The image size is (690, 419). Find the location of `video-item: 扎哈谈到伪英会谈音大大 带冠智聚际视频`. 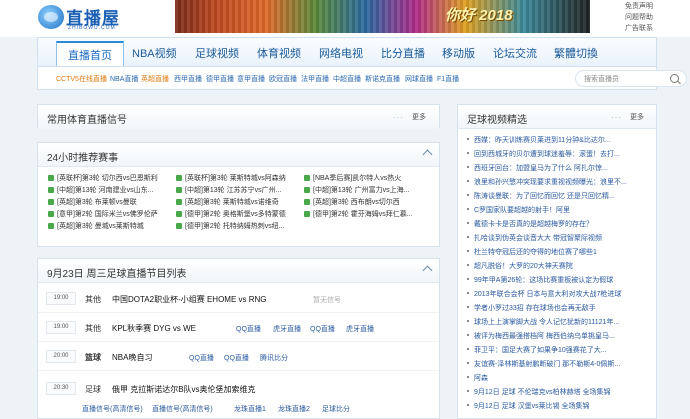

video-item: 扎哈谈到伪英会谈音大大 带冠智聚际视频 is located at coordinates (558, 238).